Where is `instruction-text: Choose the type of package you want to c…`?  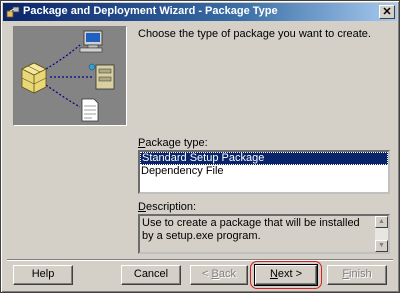
instruction-text: Choose the type of package you want to c… is located at coordinates (254, 34).